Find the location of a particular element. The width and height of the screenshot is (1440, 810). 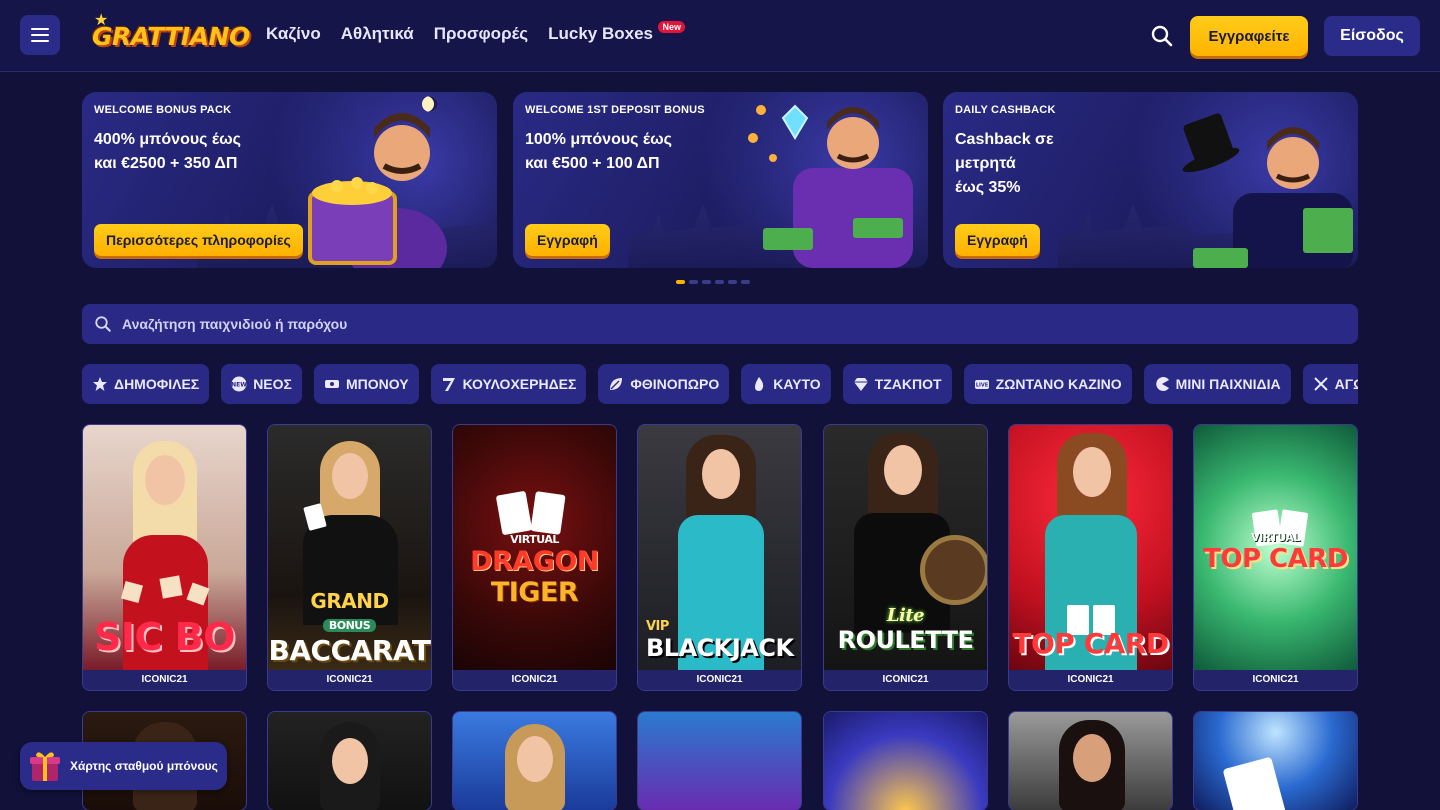

game-tile-sic-bo: SIC BO ICONIC21 is located at coordinates (164, 557).